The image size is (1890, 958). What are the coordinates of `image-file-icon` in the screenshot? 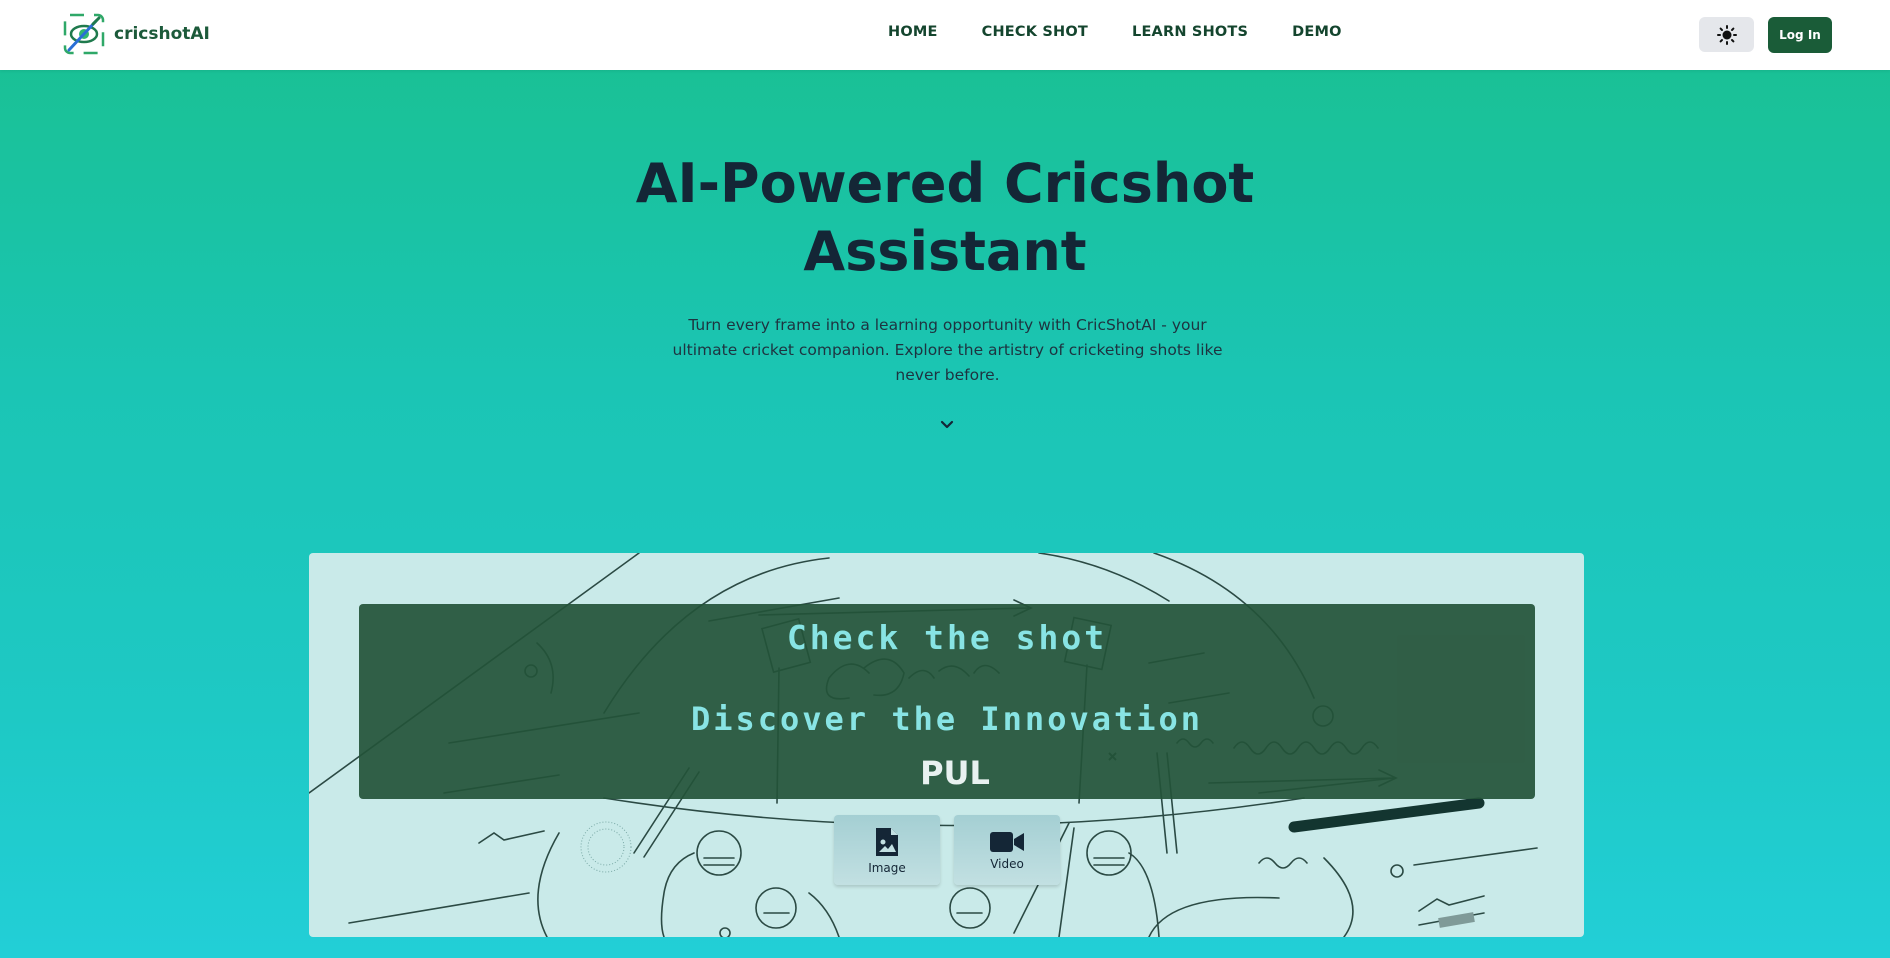 It's located at (887, 841).